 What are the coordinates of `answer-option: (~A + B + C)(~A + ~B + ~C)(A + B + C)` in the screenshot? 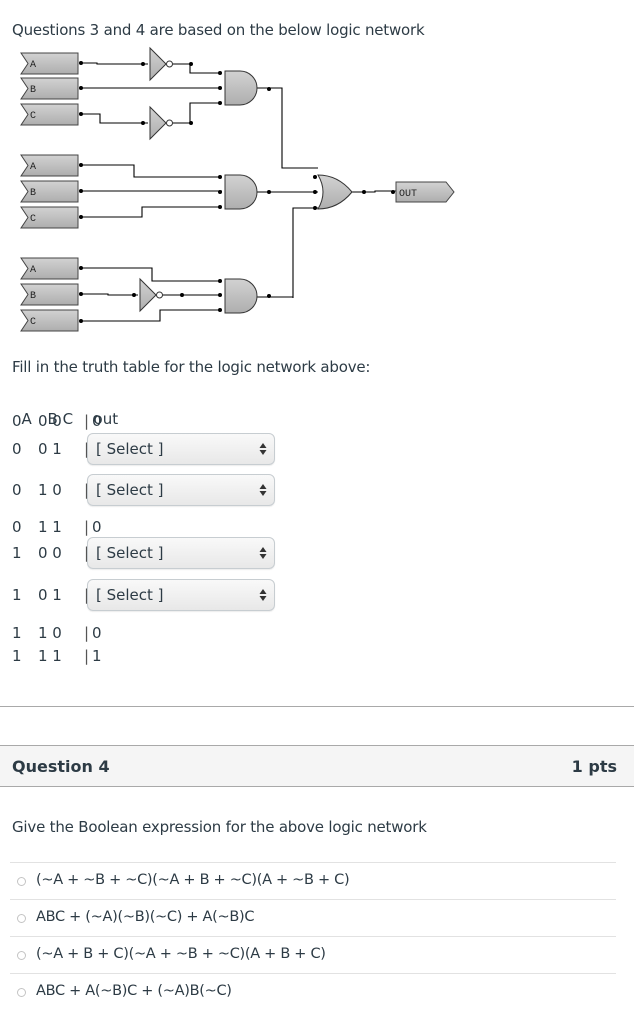 It's located at (313, 954).